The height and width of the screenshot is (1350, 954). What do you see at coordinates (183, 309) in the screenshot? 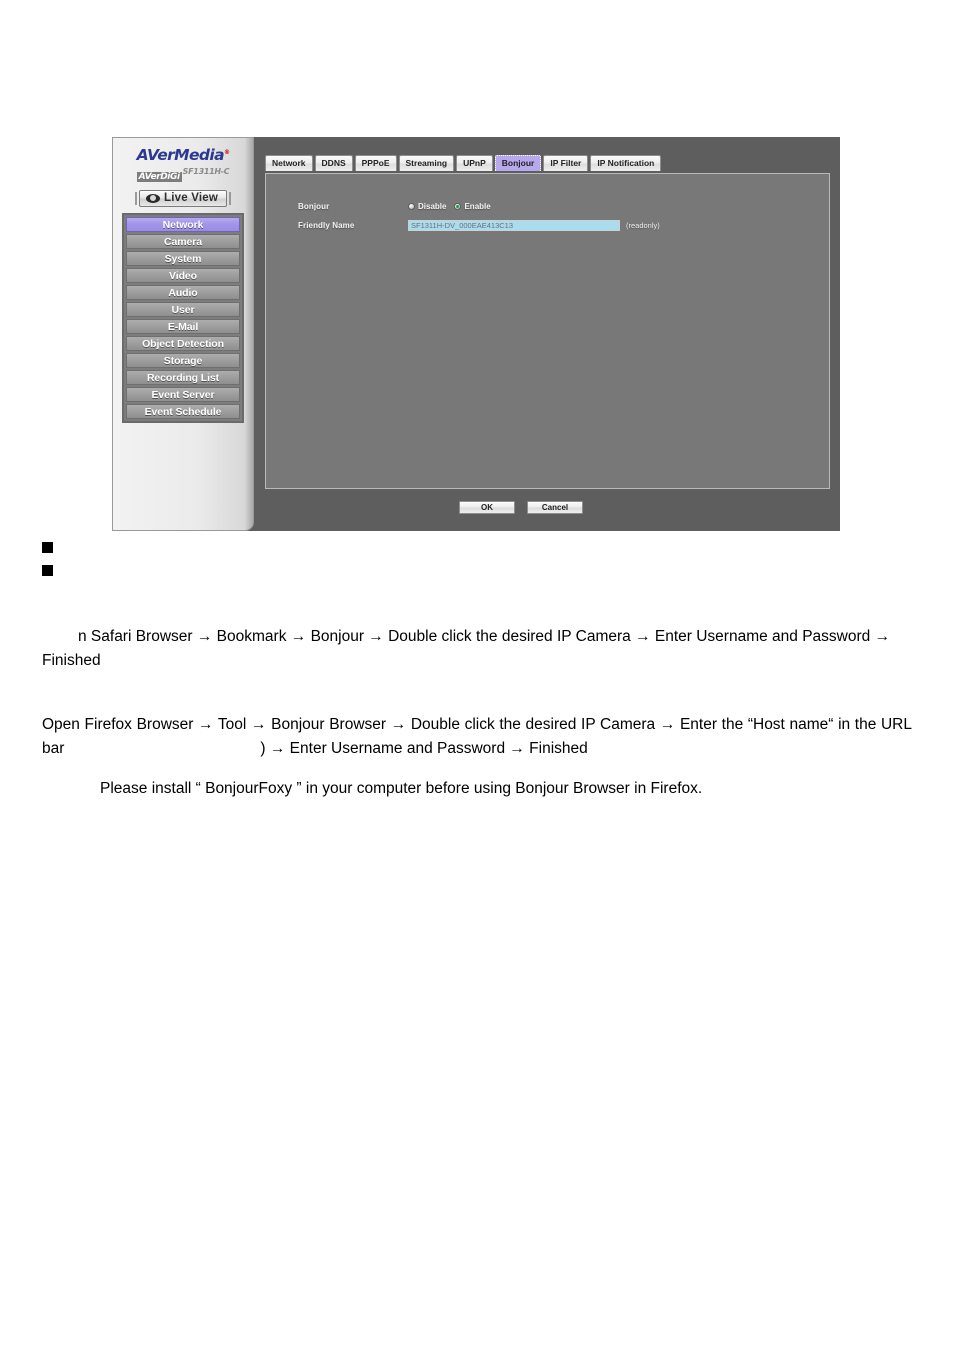
I see `sidebar-item-user: User` at bounding box center [183, 309].